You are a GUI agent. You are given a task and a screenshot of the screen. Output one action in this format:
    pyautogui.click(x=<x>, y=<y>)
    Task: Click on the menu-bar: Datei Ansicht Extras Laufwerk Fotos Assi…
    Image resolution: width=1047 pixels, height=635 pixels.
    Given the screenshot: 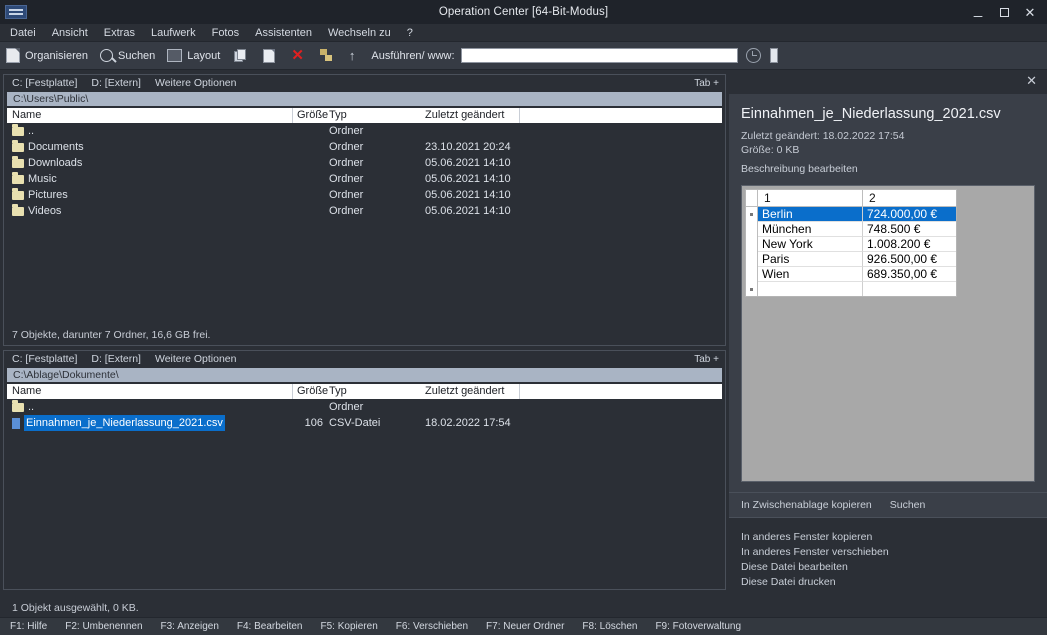 What is the action you would take?
    pyautogui.click(x=523, y=33)
    